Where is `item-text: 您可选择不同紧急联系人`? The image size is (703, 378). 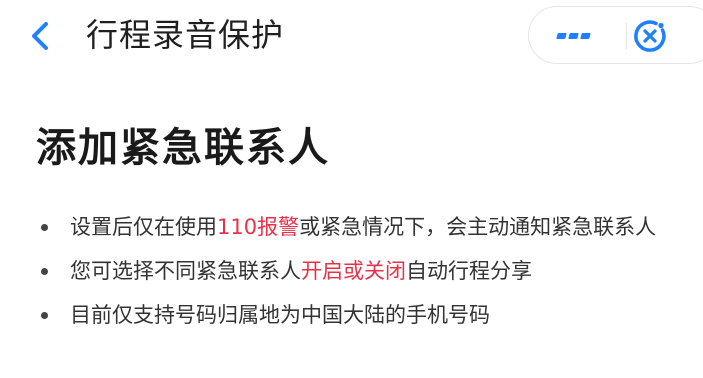
item-text: 您可选择不同紧急联系人 is located at coordinates (185, 271).